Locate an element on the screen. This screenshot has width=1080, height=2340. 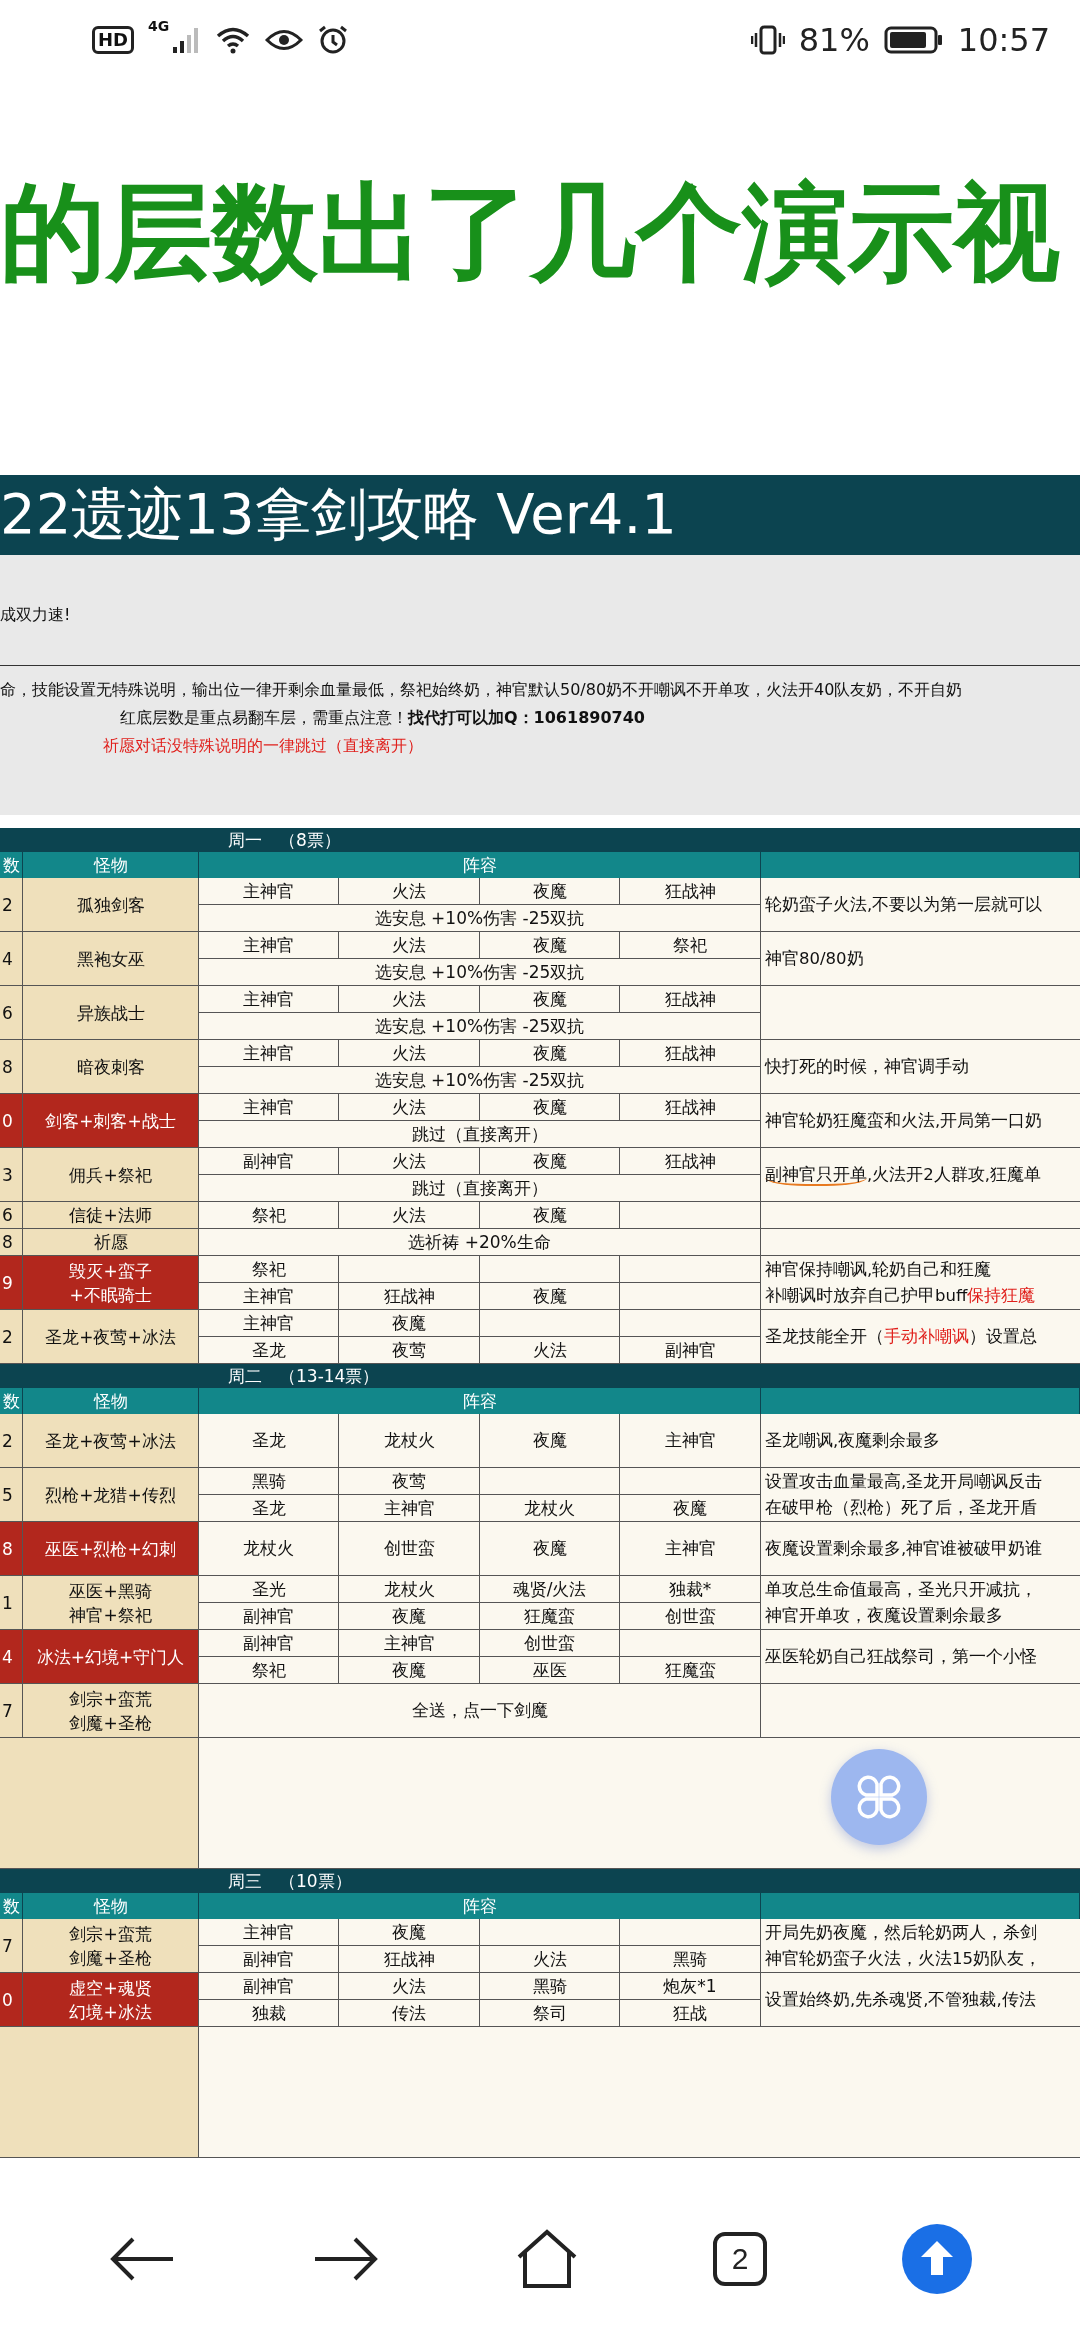
strategy-note: 轮奶蛮子火法,不要以为第一层就可以 is located at coordinates (904, 904).